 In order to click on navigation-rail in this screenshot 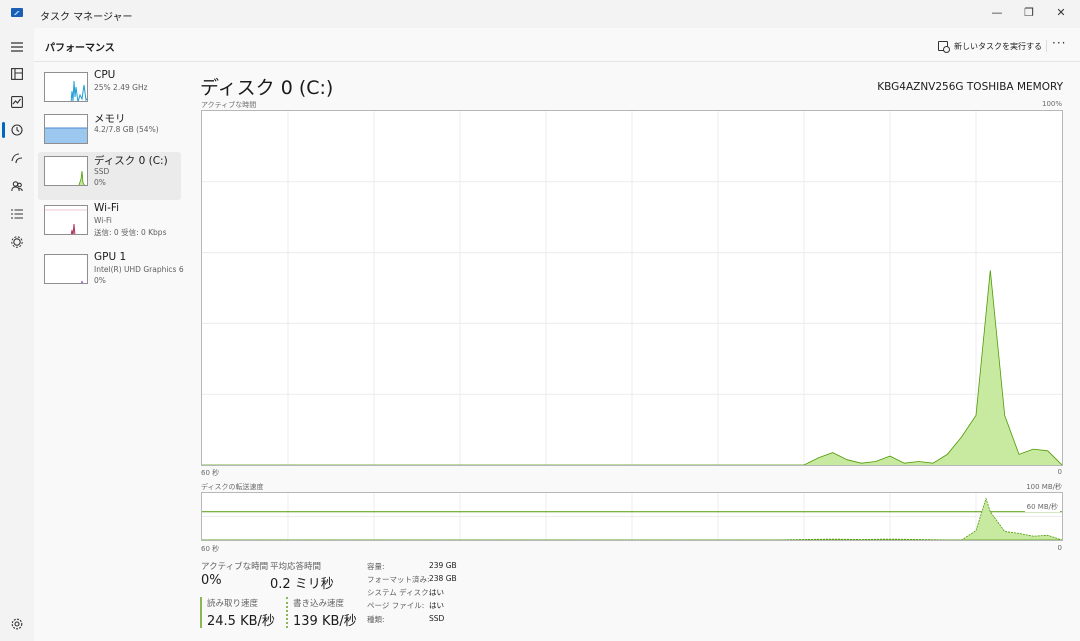, I will do `click(17, 334)`.